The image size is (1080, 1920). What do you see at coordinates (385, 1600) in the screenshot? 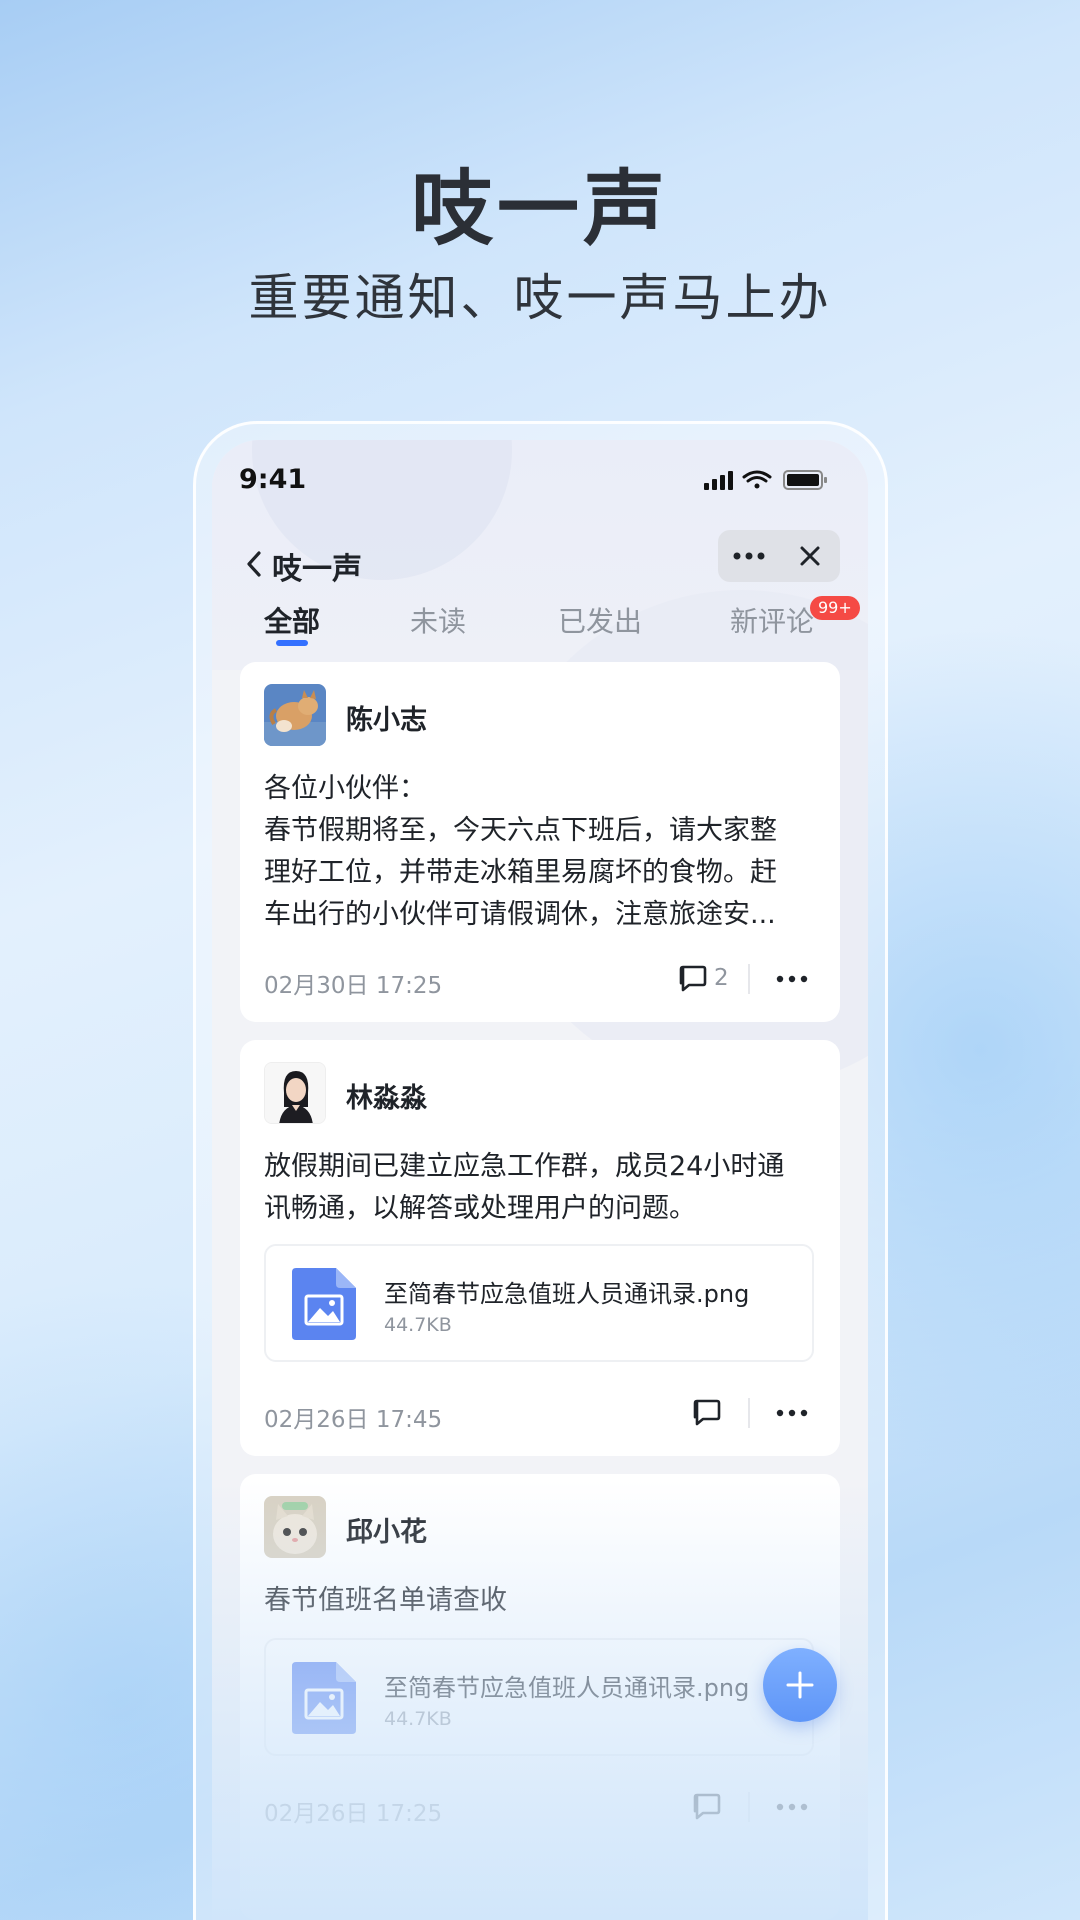
I see `content-line: 春节值班名单请查收` at bounding box center [385, 1600].